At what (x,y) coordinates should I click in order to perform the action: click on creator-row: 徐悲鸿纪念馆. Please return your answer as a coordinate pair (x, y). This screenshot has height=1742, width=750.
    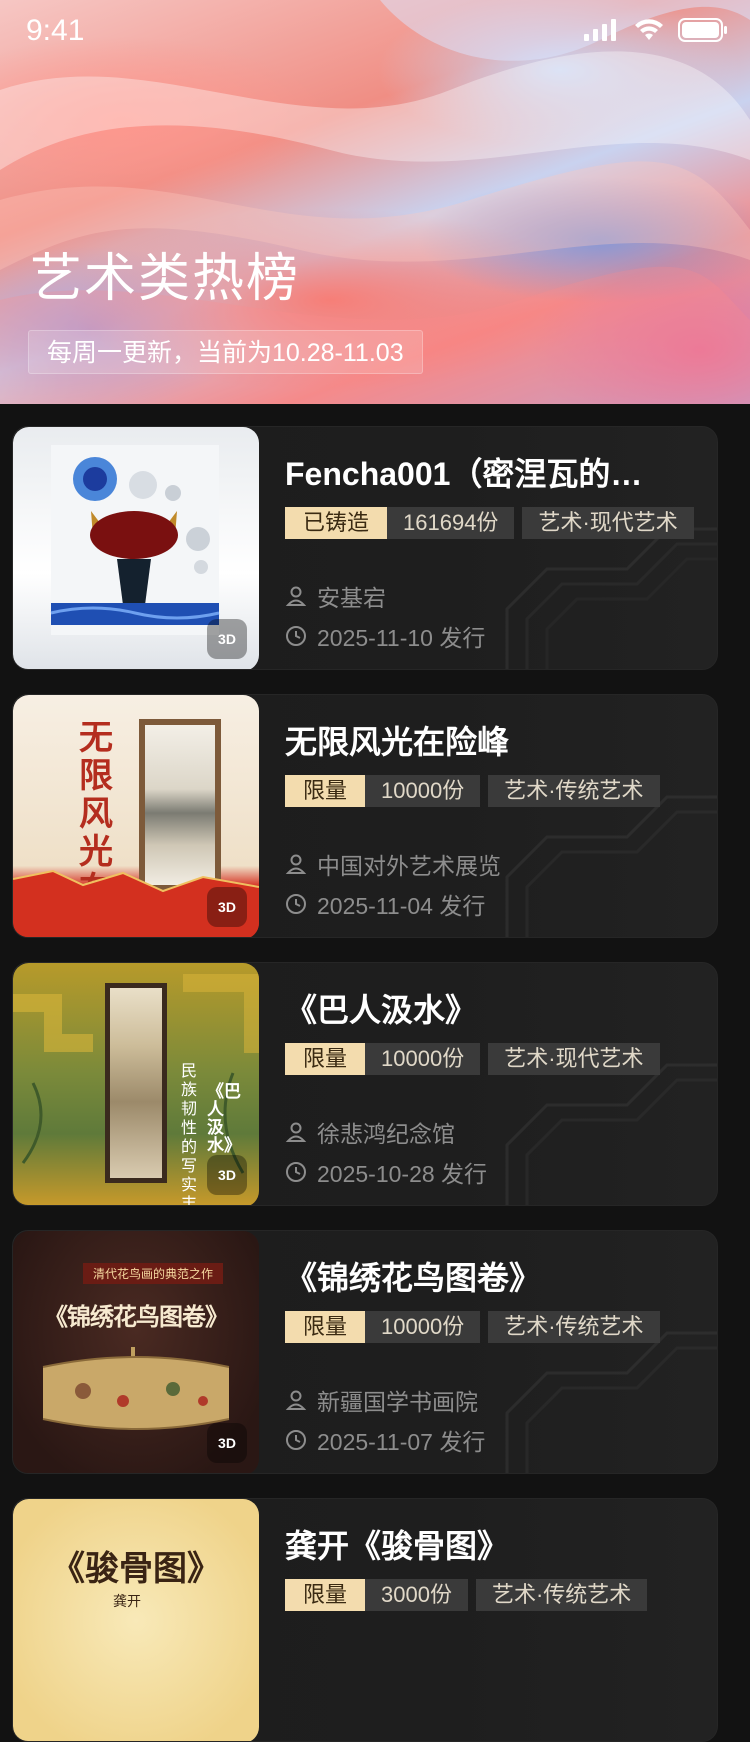
    Looking at the image, I should click on (370, 1132).